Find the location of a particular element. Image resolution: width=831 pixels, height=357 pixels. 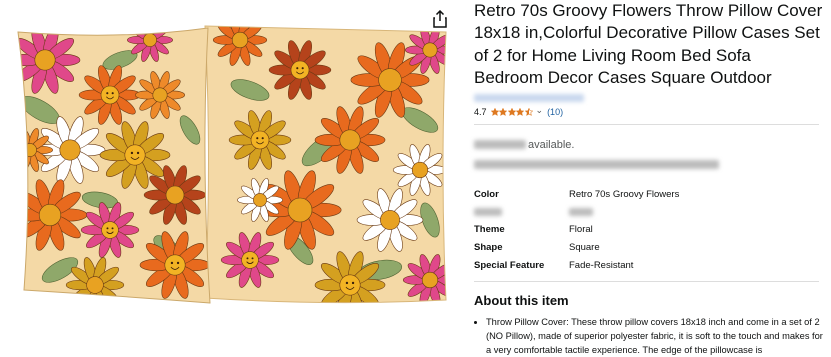

shipping-redacted is located at coordinates (596, 164).